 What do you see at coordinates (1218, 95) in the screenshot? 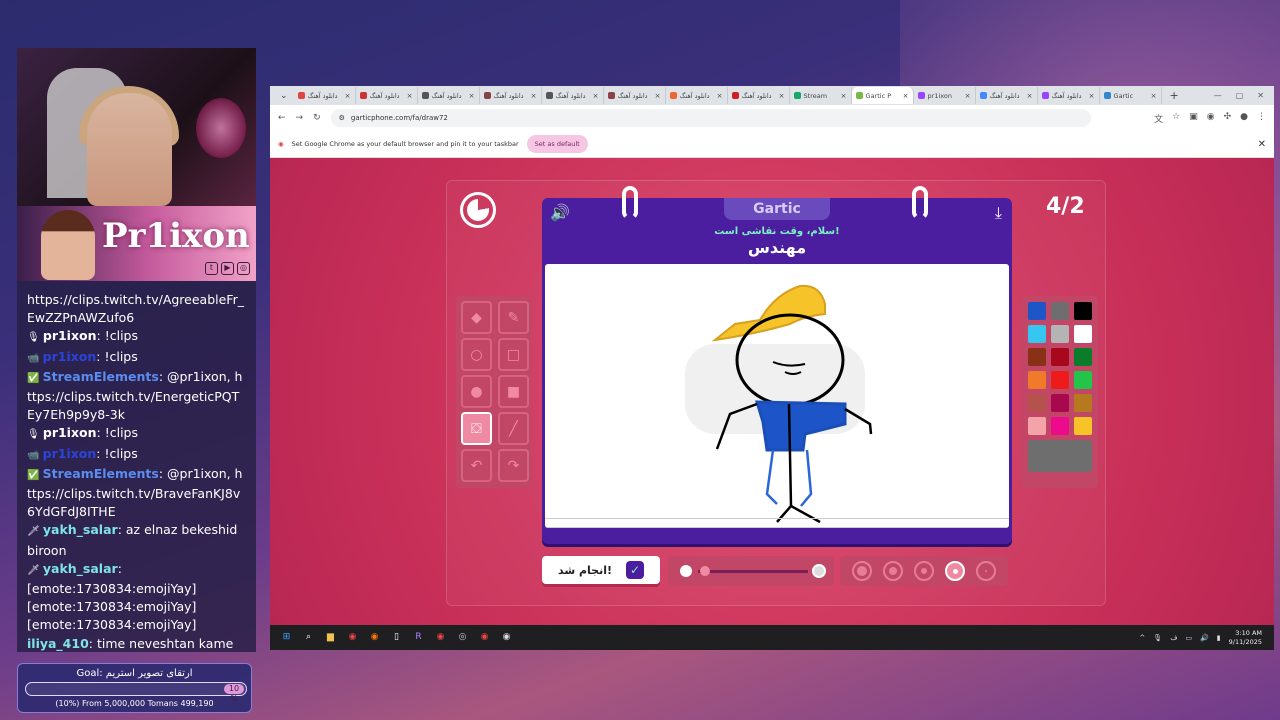
I see `minimize-icon: —` at bounding box center [1218, 95].